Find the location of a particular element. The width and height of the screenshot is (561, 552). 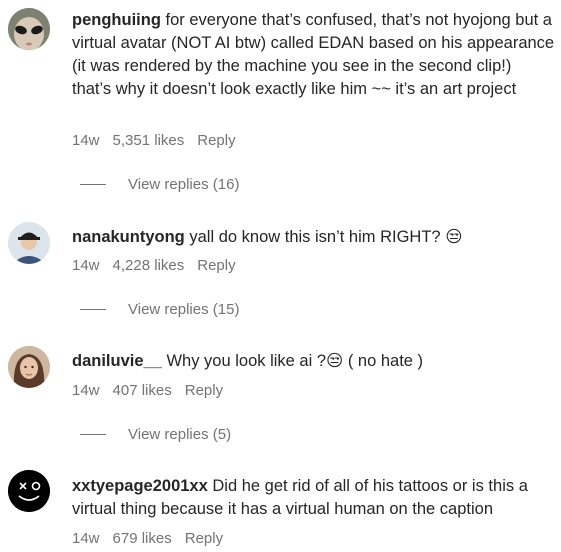

likes-count: 4,228 likes is located at coordinates (149, 265).